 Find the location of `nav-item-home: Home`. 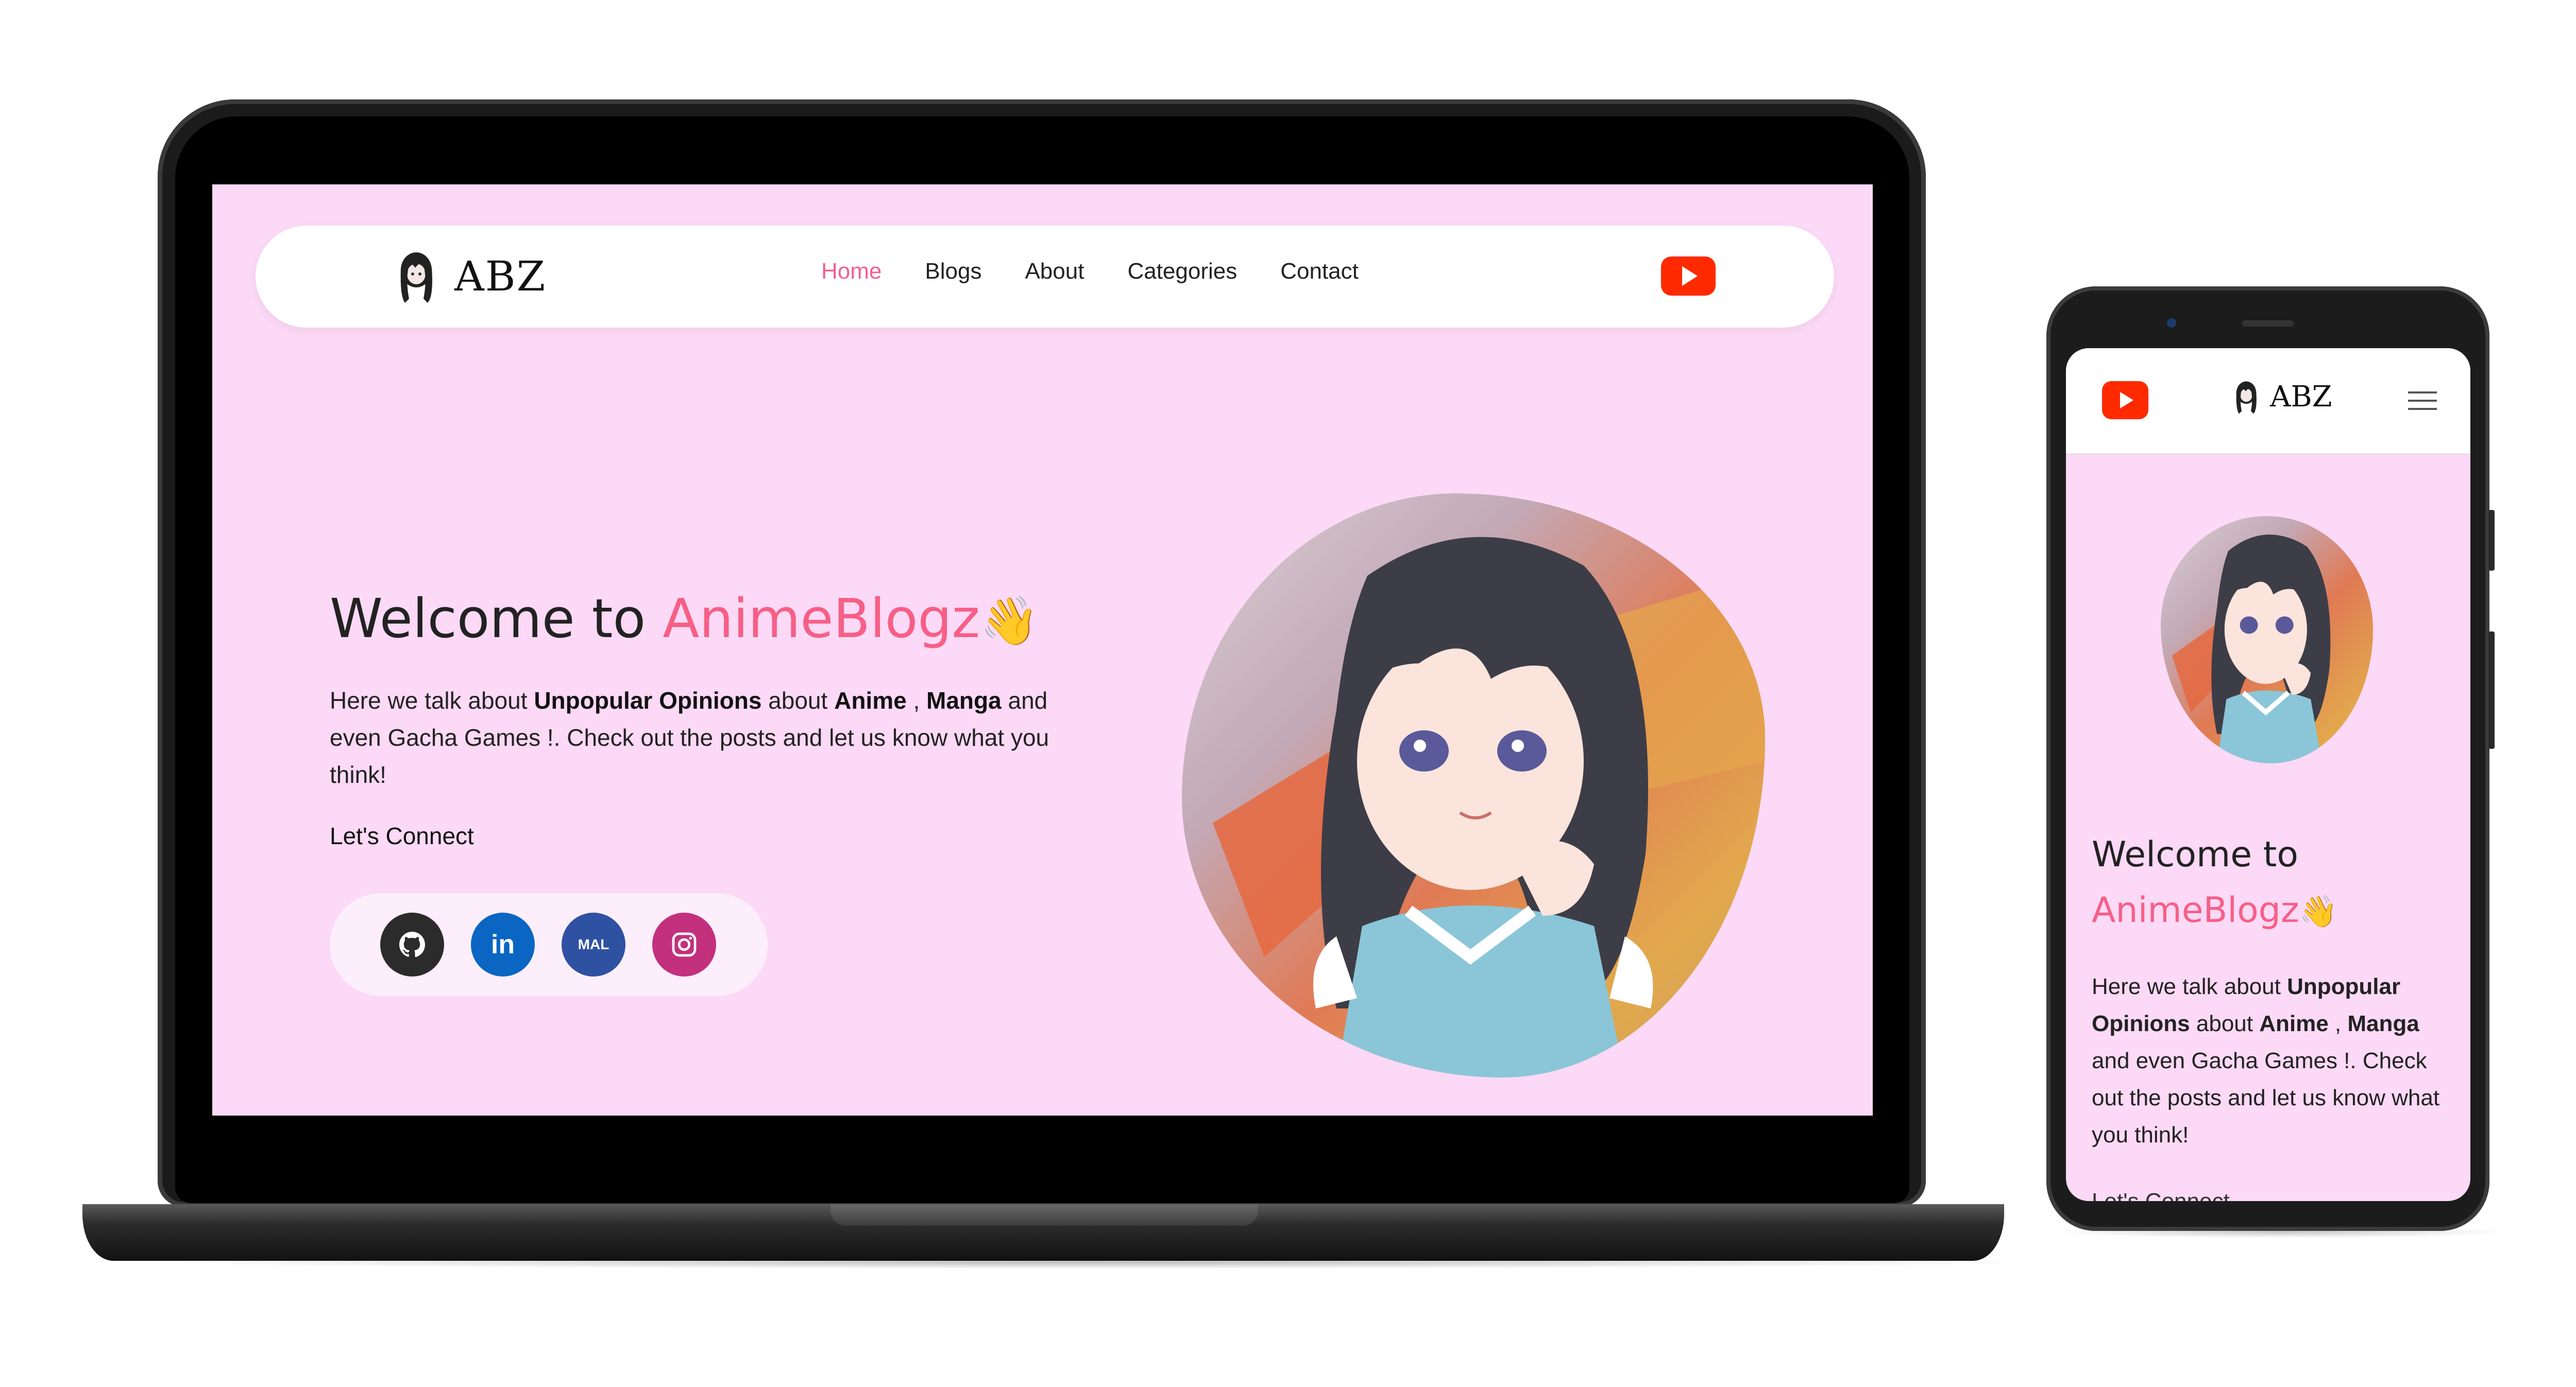

nav-item-home: Home is located at coordinates (851, 271).